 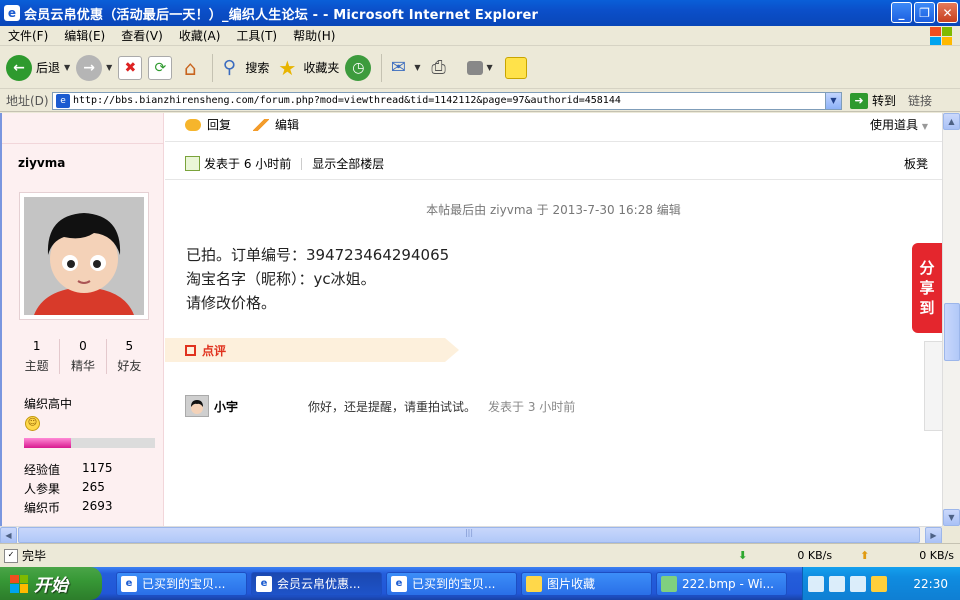 I want to click on favorites-label: 收藏夹, so click(x=321, y=68).